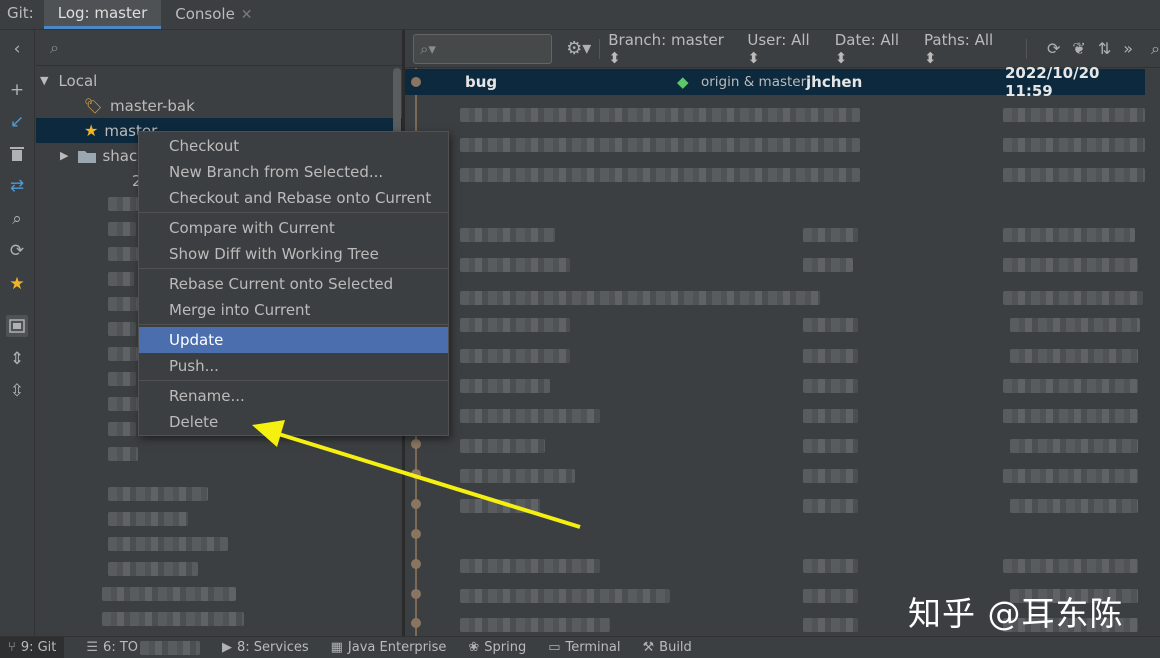 Image resolution: width=1160 pixels, height=658 pixels. I want to click on tab-spring-label: Spring, so click(505, 647).